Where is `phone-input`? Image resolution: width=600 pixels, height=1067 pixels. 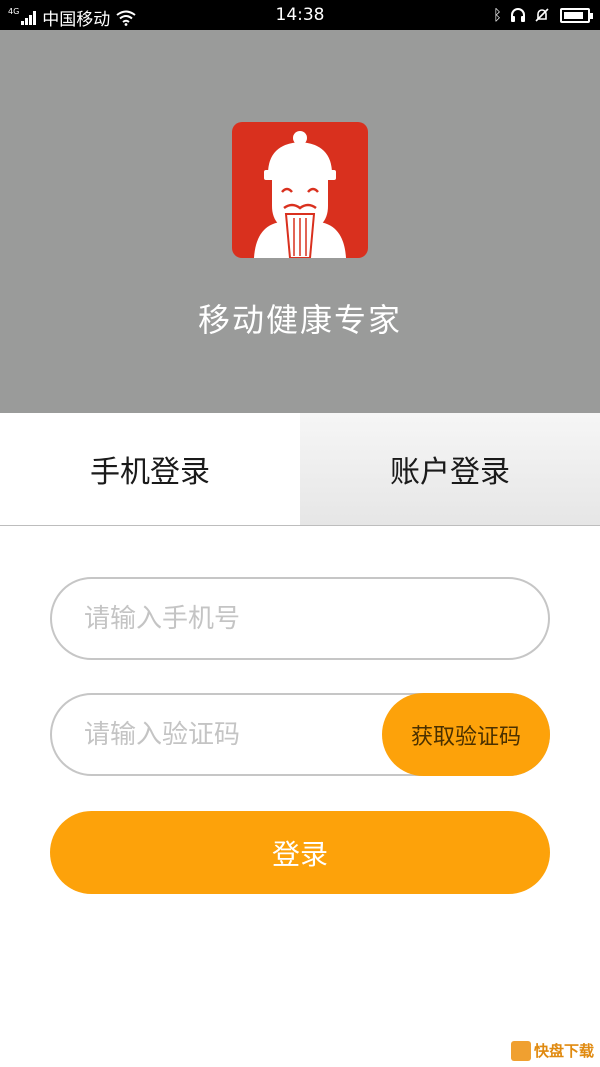
phone-input is located at coordinates (299, 618).